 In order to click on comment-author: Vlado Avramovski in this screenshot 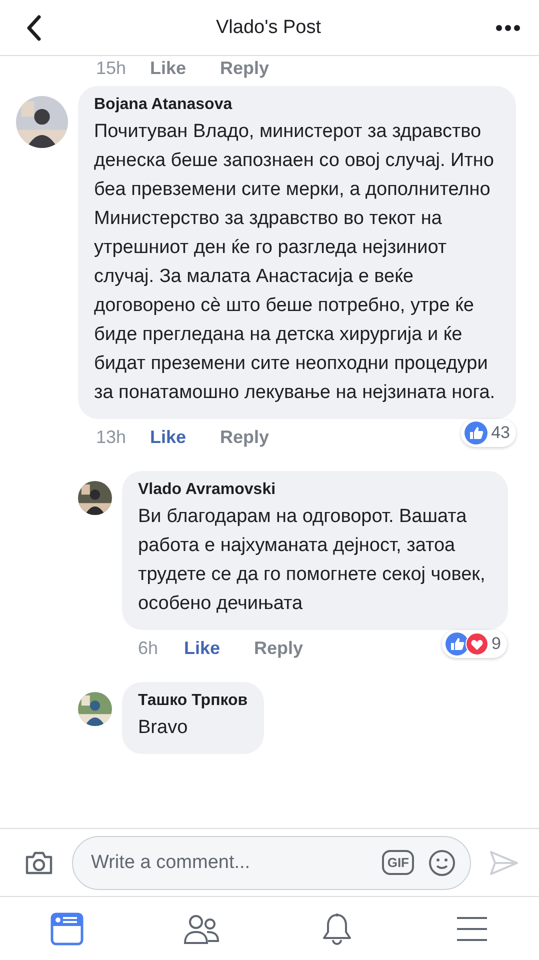, I will do `click(315, 490)`.